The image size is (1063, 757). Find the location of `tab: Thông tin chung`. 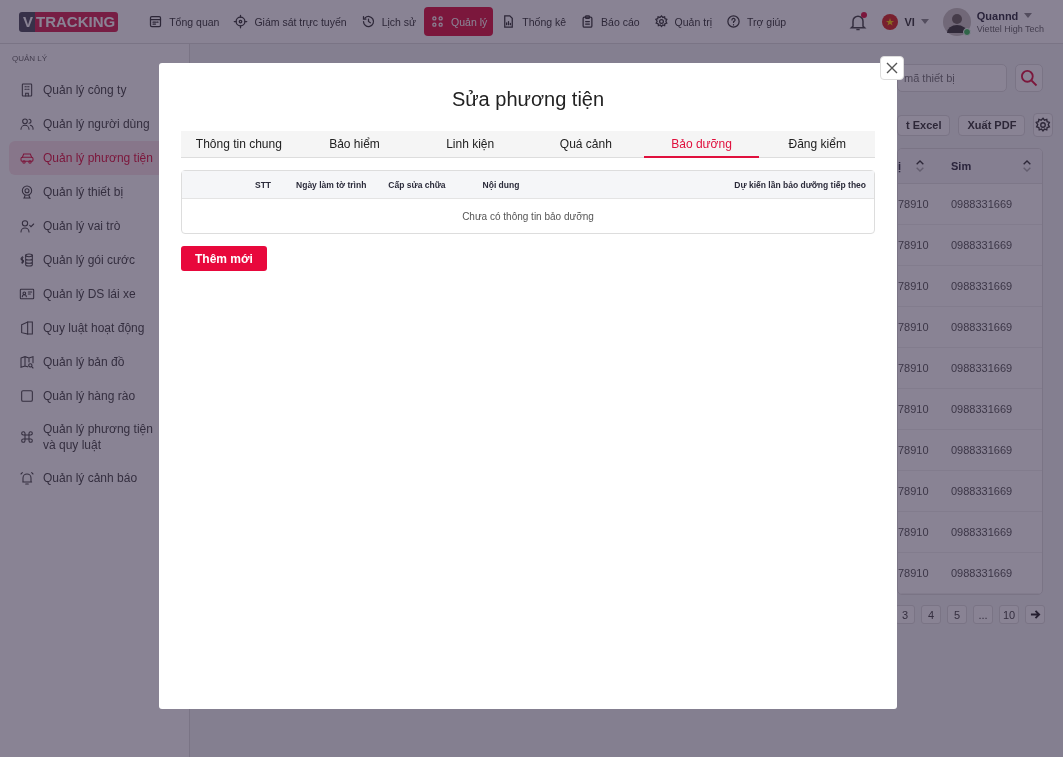

tab: Thông tin chung is located at coordinates (239, 144).